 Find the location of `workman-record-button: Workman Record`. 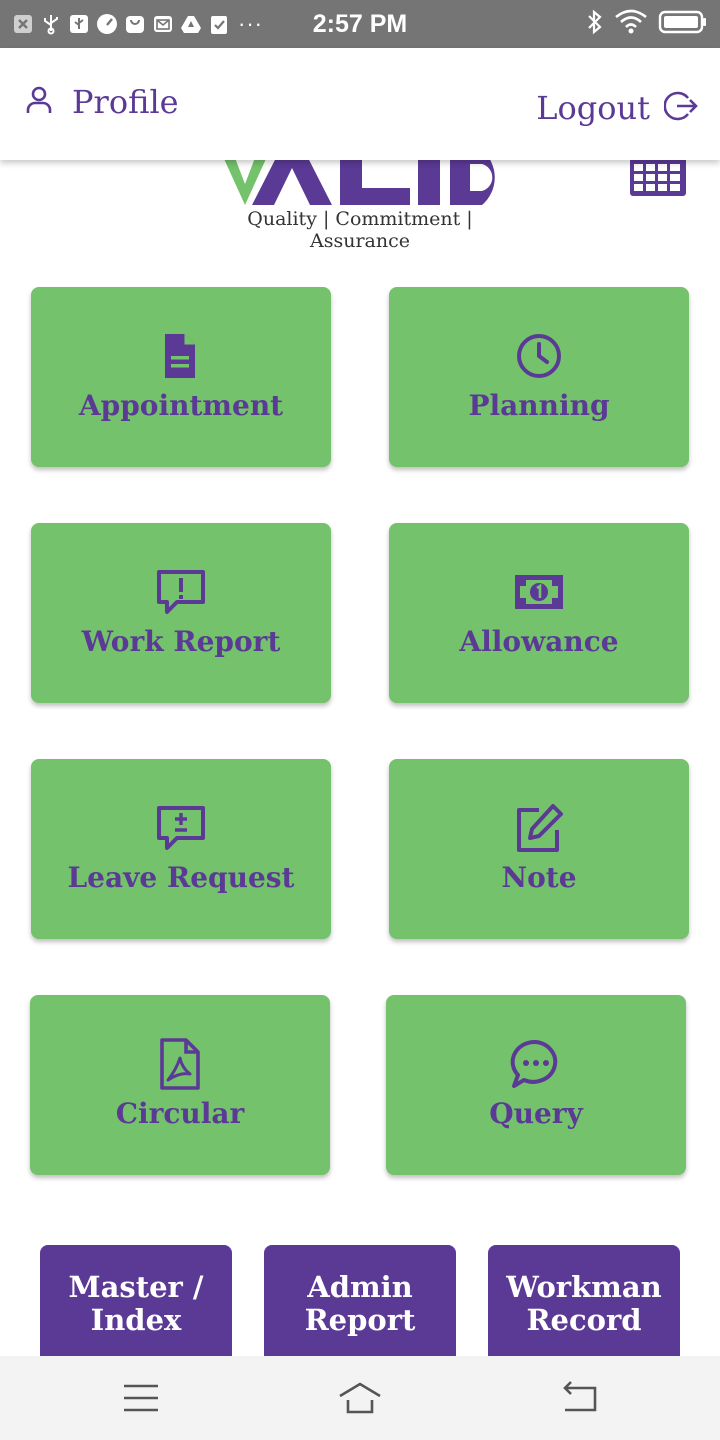

workman-record-button: Workman Record is located at coordinates (584, 1305).